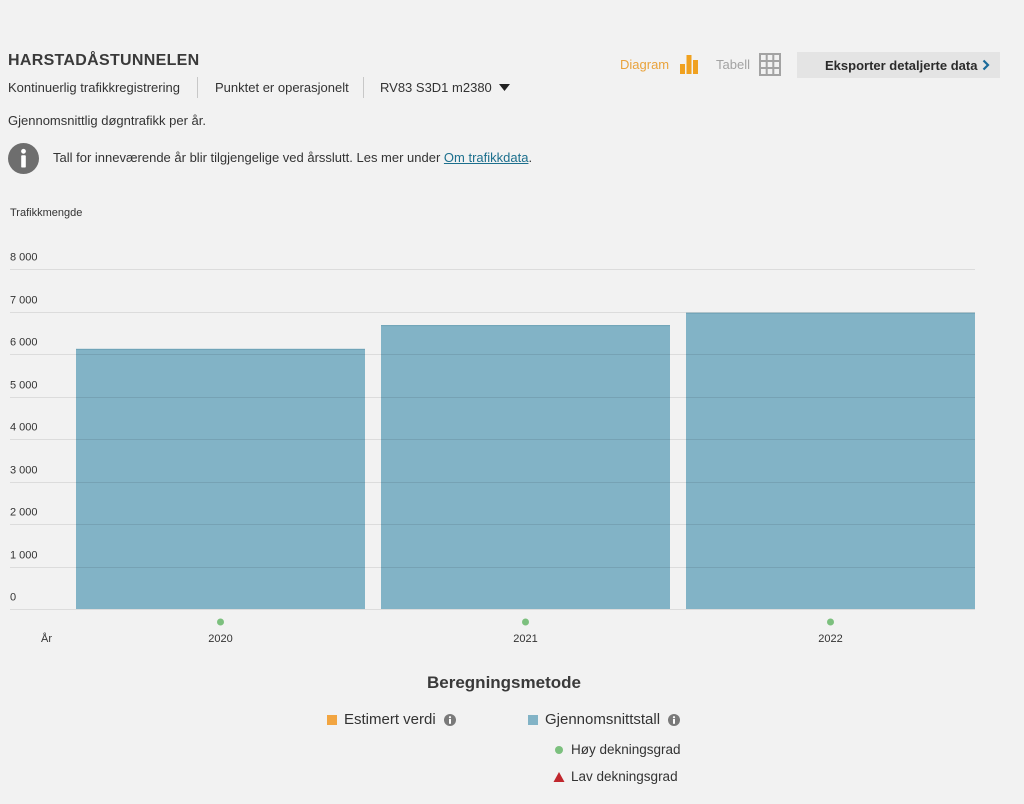 Image resolution: width=1024 pixels, height=804 pixels. What do you see at coordinates (504, 682) in the screenshot?
I see `legend-title: Beregningsmetode` at bounding box center [504, 682].